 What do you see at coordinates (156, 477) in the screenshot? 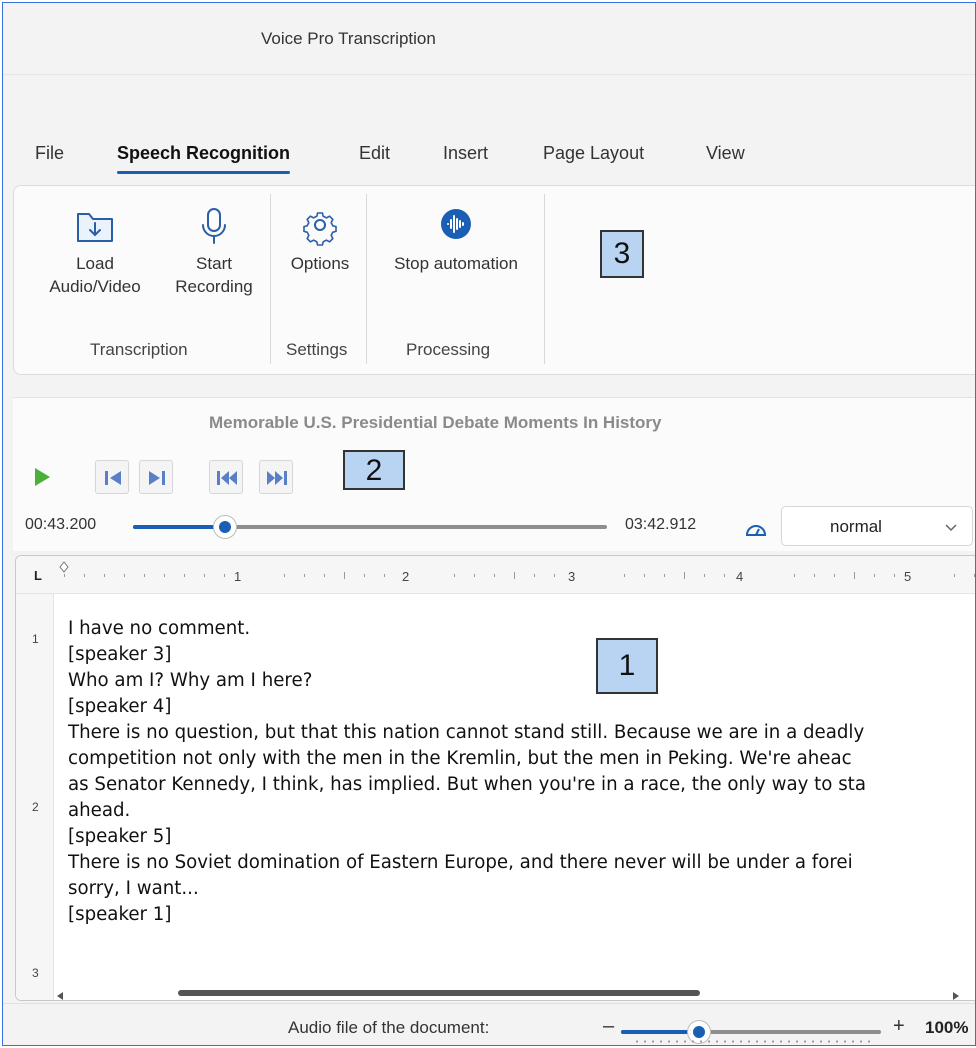
I see `skip-forward-button` at bounding box center [156, 477].